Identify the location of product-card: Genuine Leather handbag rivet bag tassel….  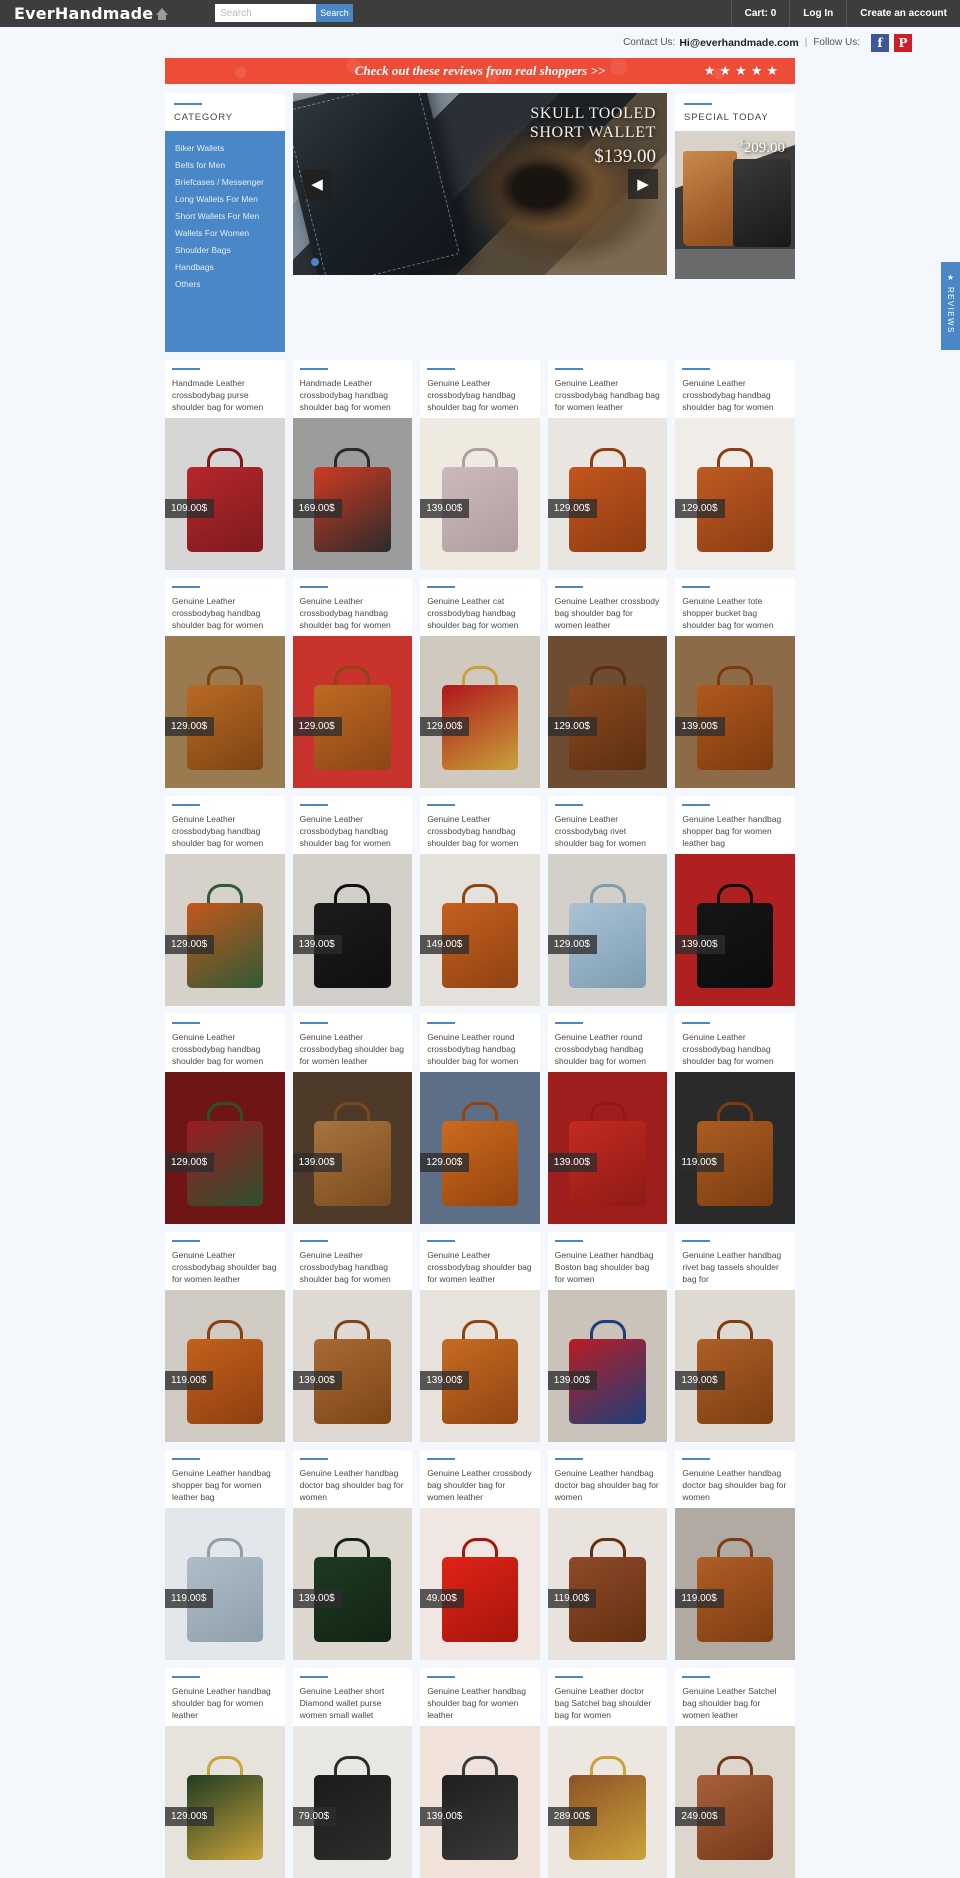
(735, 1337).